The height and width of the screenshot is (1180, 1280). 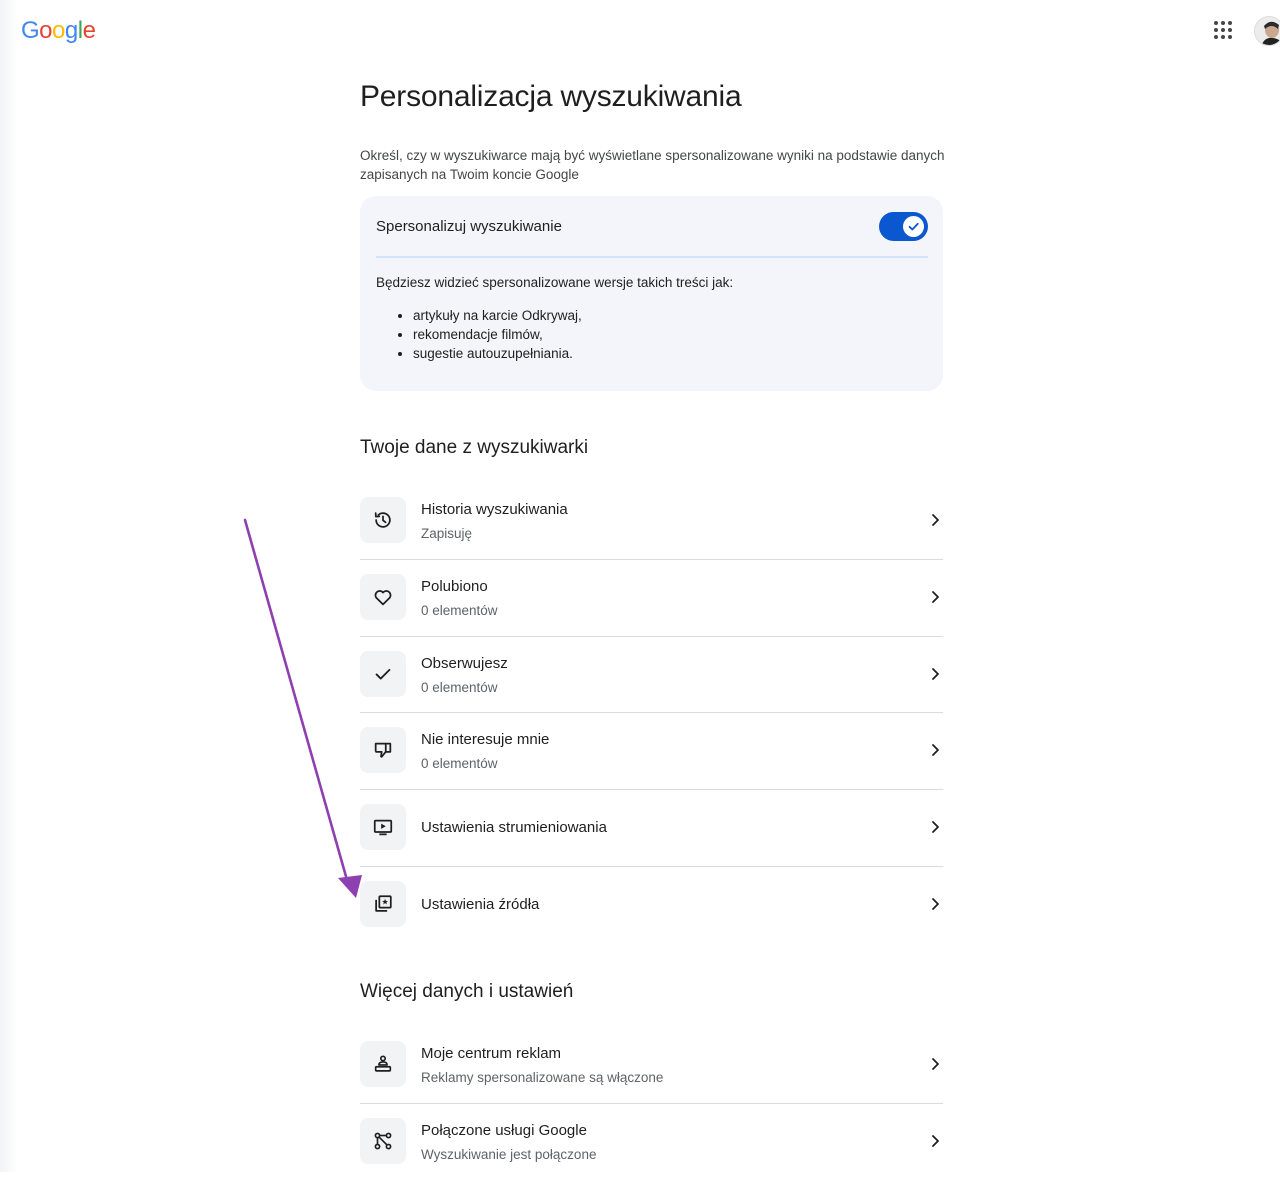 I want to click on google-logo: Google, so click(x=58, y=31).